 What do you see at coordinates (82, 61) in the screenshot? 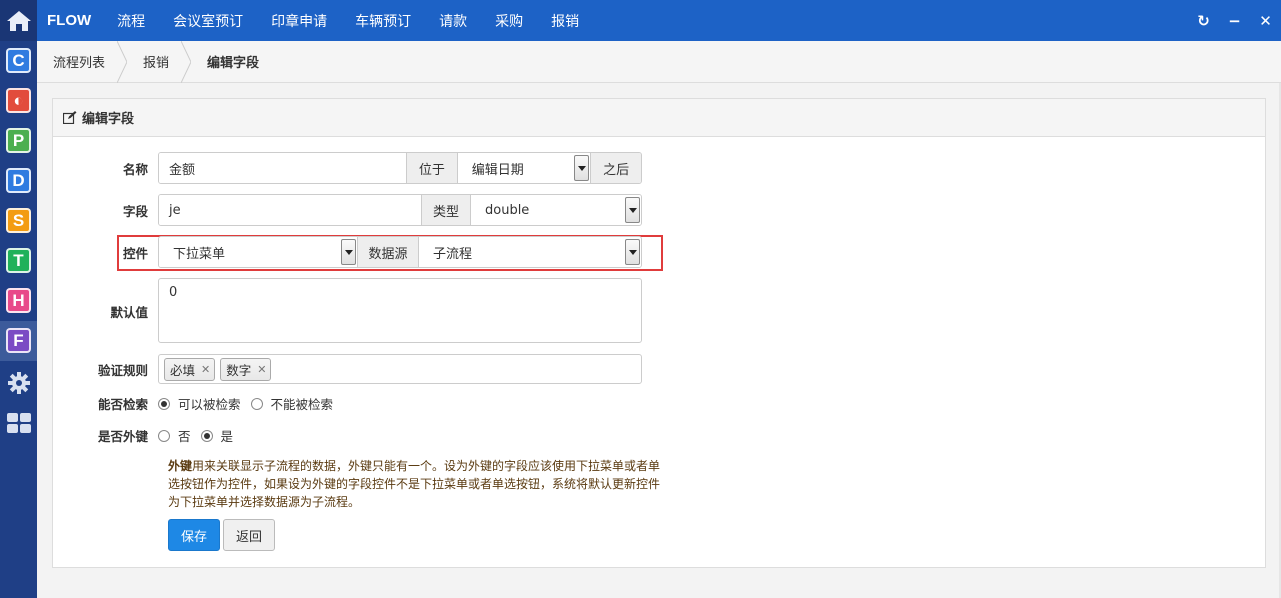
I see `breadcrumb-item-flow-list: 流程列表` at bounding box center [82, 61].